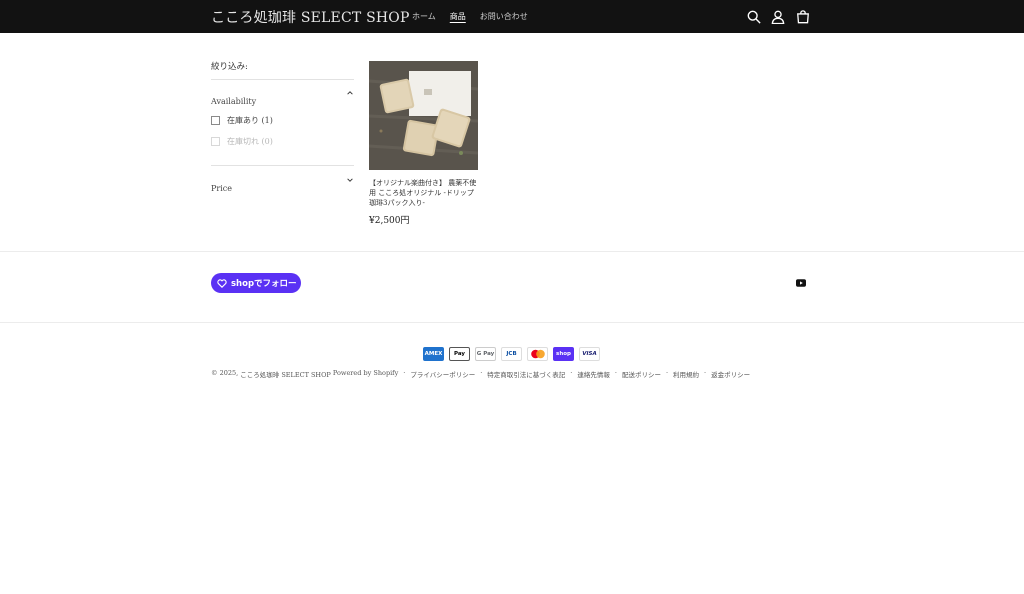  Describe the element at coordinates (537, 354) in the screenshot. I see `mastercard-icon` at that location.